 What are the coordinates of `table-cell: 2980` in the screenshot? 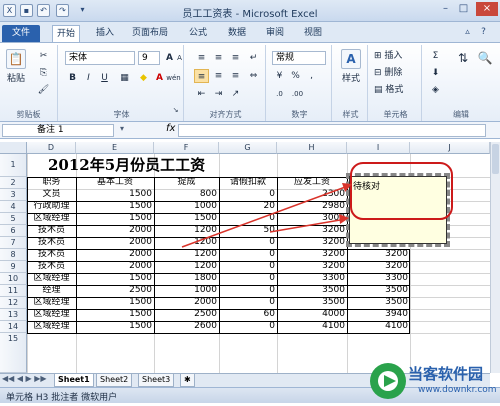 It's located at (312, 207).